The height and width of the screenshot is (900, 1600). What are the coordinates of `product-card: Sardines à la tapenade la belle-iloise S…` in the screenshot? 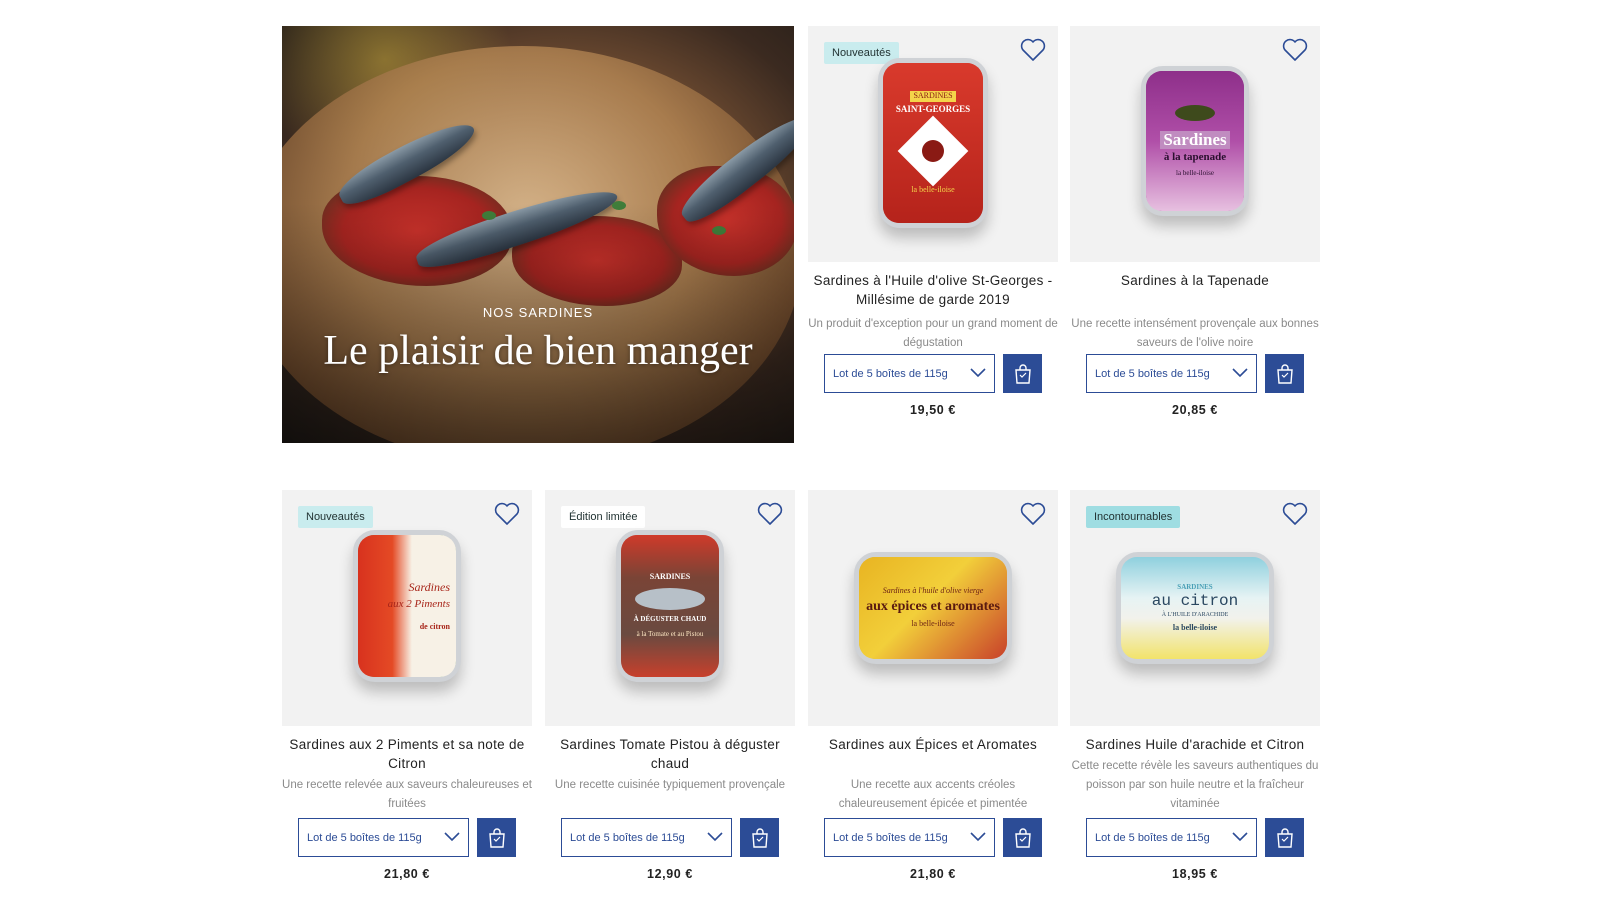 It's located at (1195, 221).